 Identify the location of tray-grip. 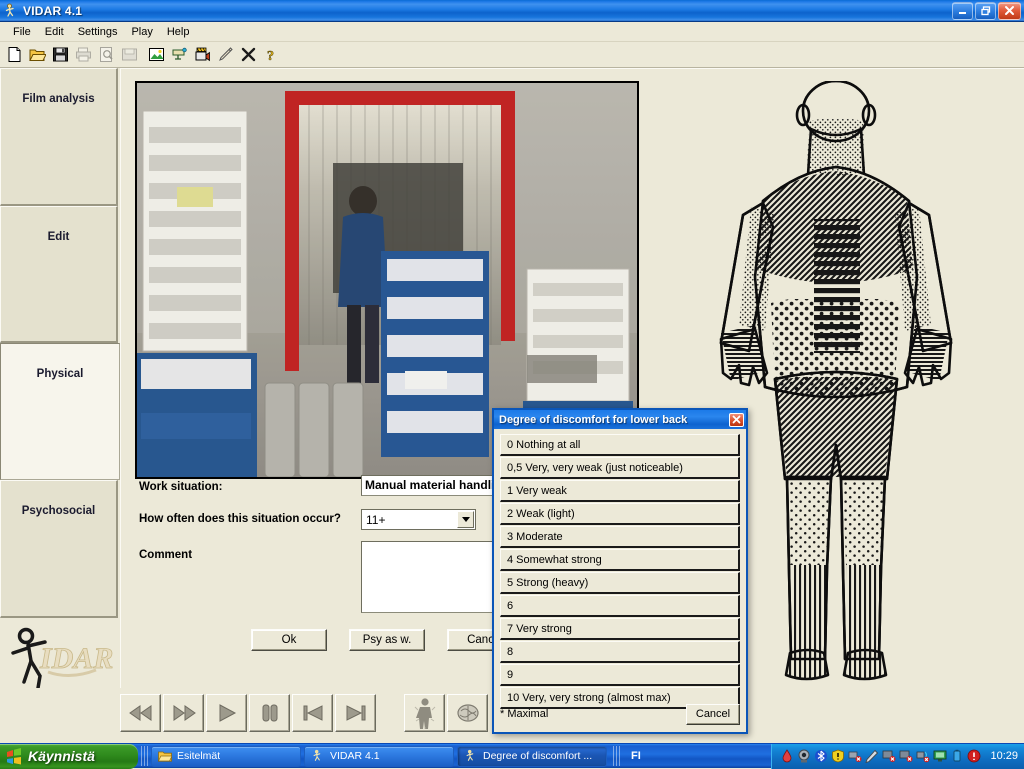
(616, 756).